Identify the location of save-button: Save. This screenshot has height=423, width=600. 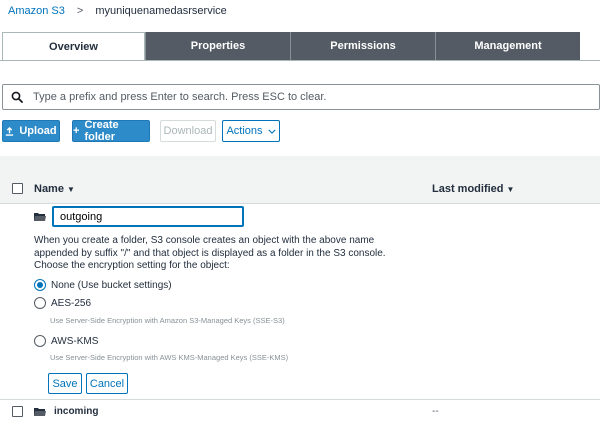
(65, 383).